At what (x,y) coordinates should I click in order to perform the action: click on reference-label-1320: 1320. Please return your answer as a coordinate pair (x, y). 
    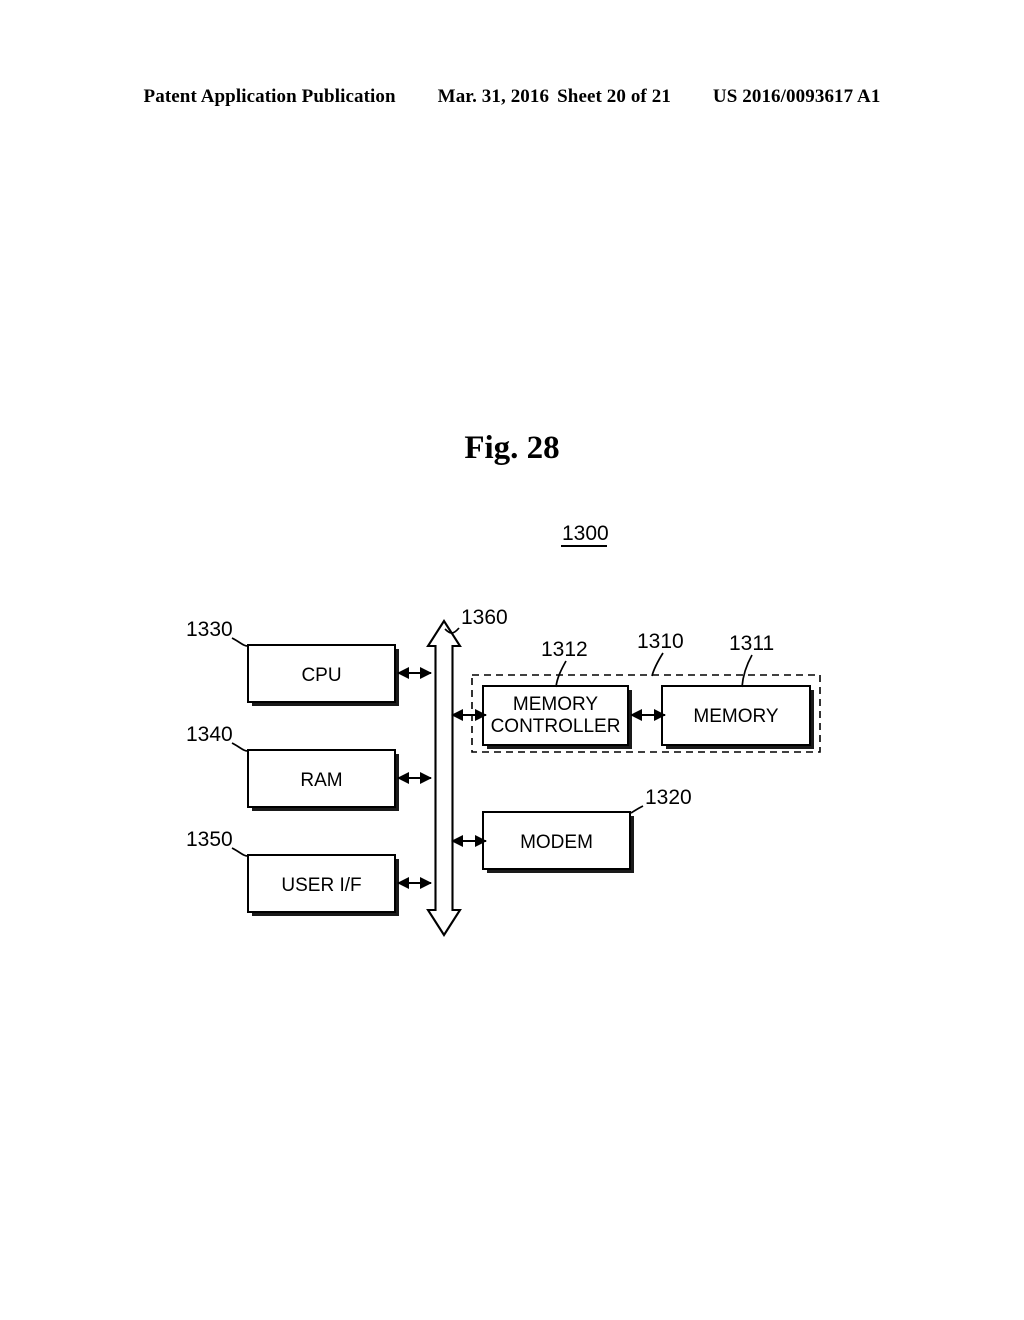
    Looking at the image, I should click on (661, 800).